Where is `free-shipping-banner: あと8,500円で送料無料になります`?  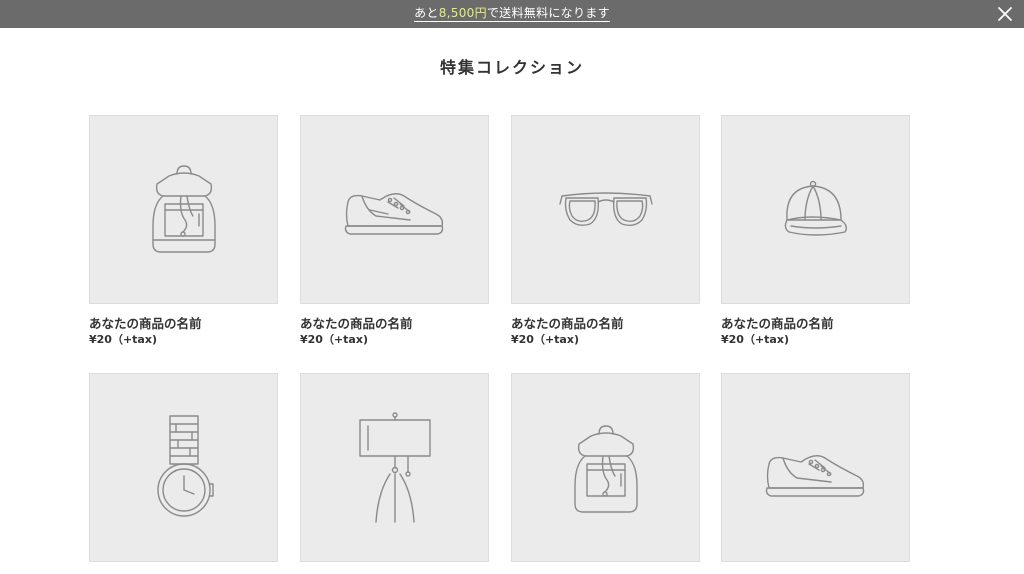 free-shipping-banner: あと8,500円で送料無料になります is located at coordinates (512, 14).